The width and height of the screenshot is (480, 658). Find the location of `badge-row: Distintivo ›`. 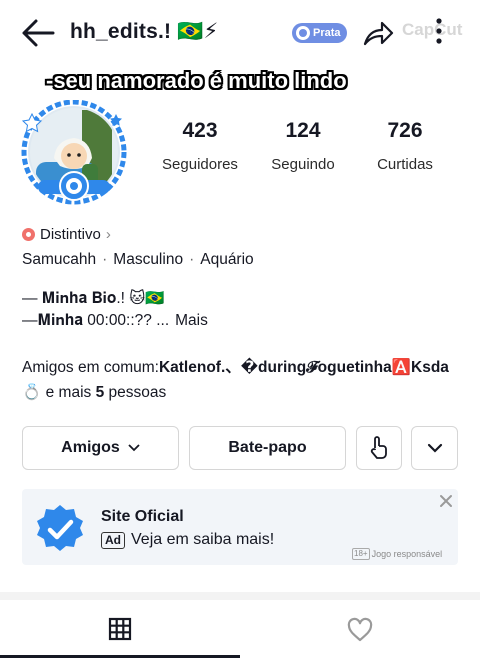

badge-row: Distintivo › is located at coordinates (66, 234).